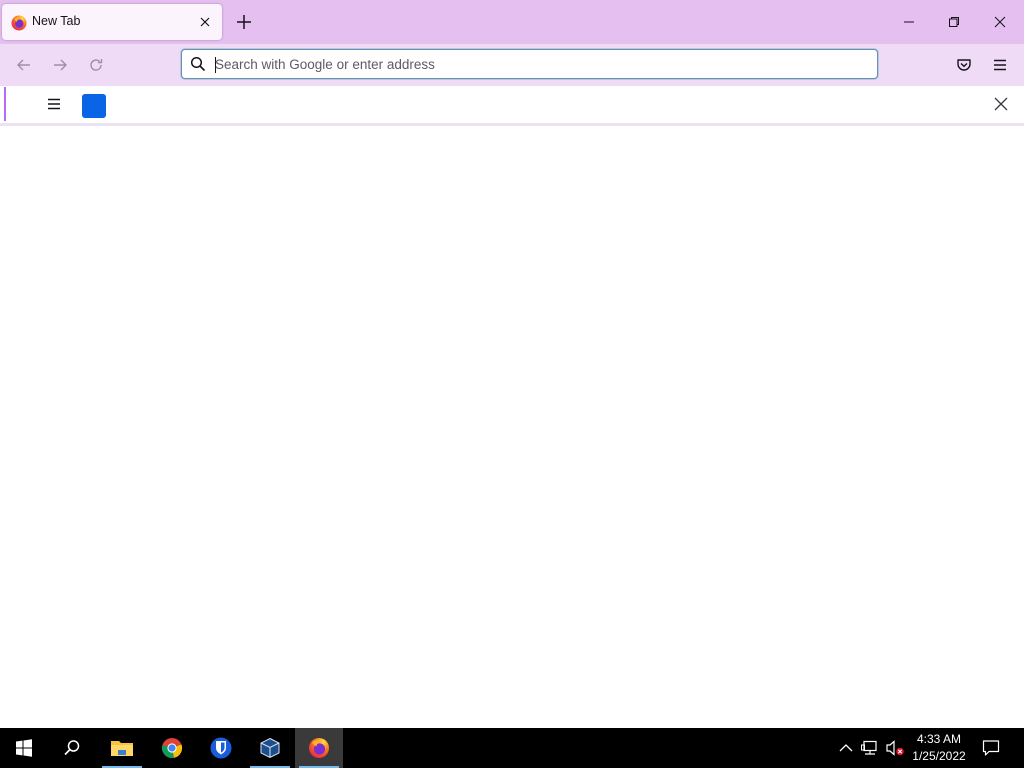  What do you see at coordinates (122, 748) in the screenshot?
I see `file-explorer-icon` at bounding box center [122, 748].